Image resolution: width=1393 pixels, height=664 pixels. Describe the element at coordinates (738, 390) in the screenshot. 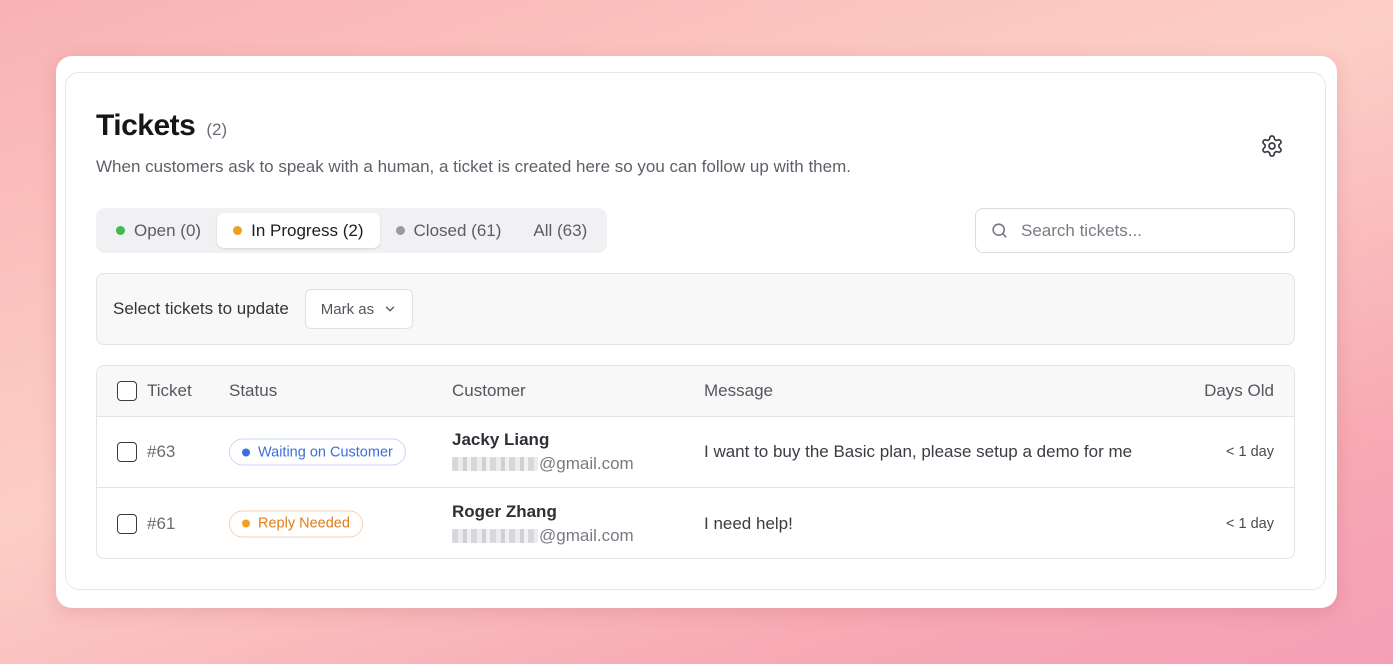

I see `column-message: Message` at that location.